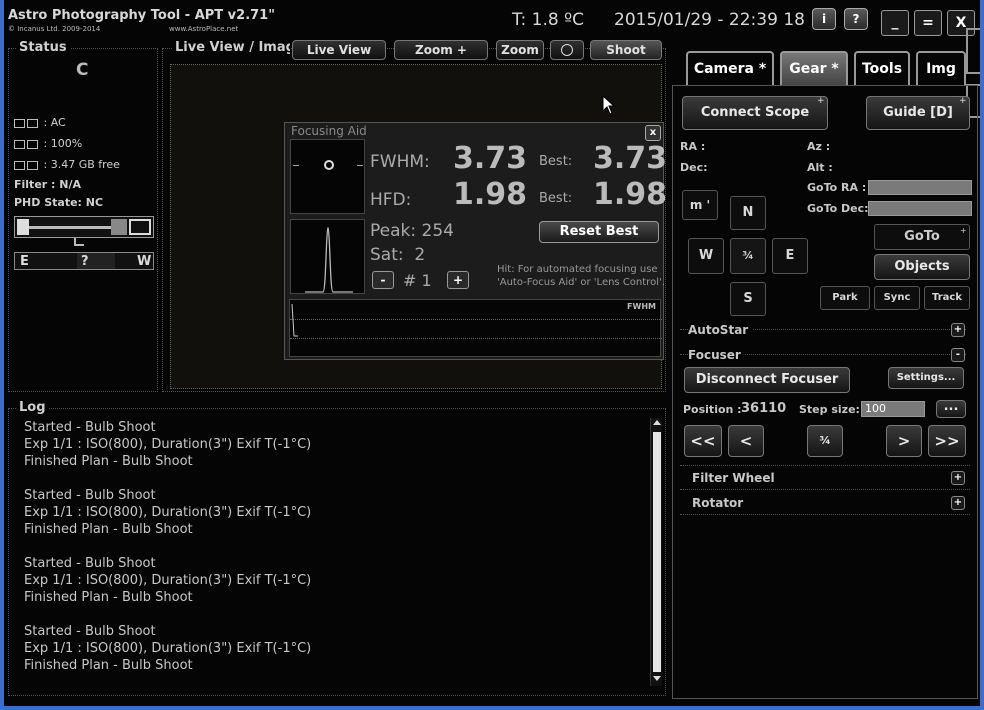  What do you see at coordinates (920, 208) in the screenshot?
I see `goto-dec-input` at bounding box center [920, 208].